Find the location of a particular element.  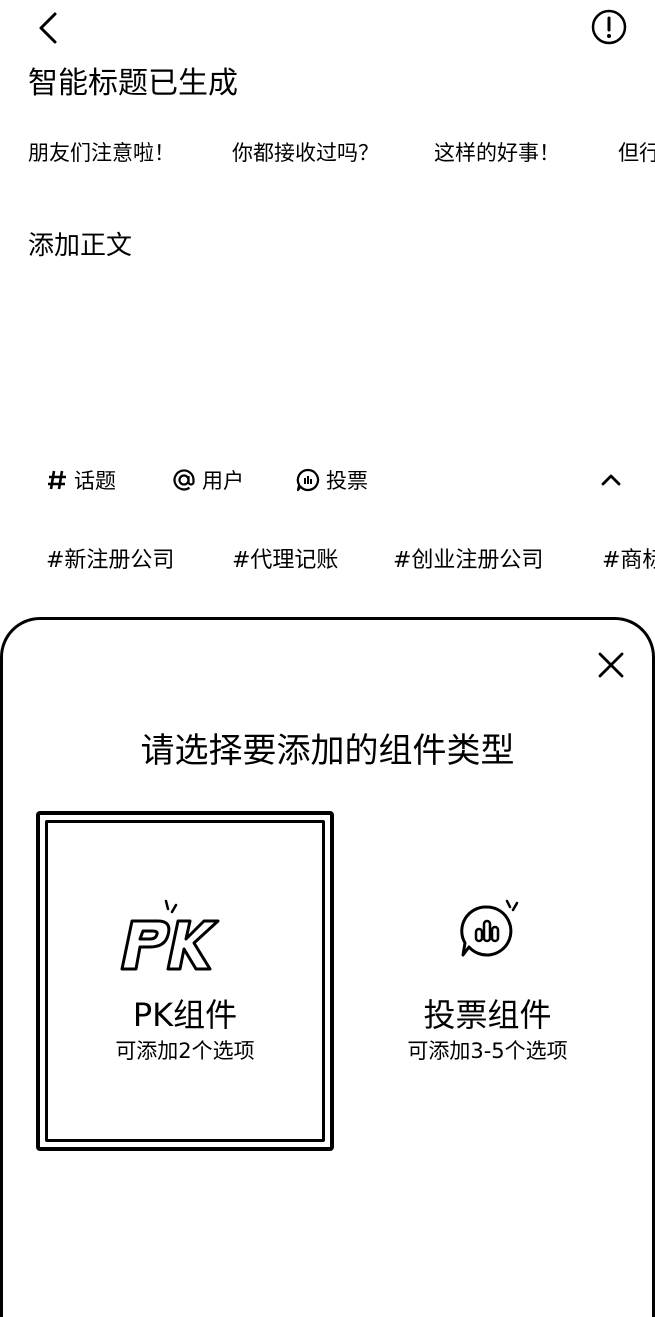

hashtag-suggestions: #新注册公司 #代理记账 #创业注册公司 #商标 is located at coordinates (327, 561).